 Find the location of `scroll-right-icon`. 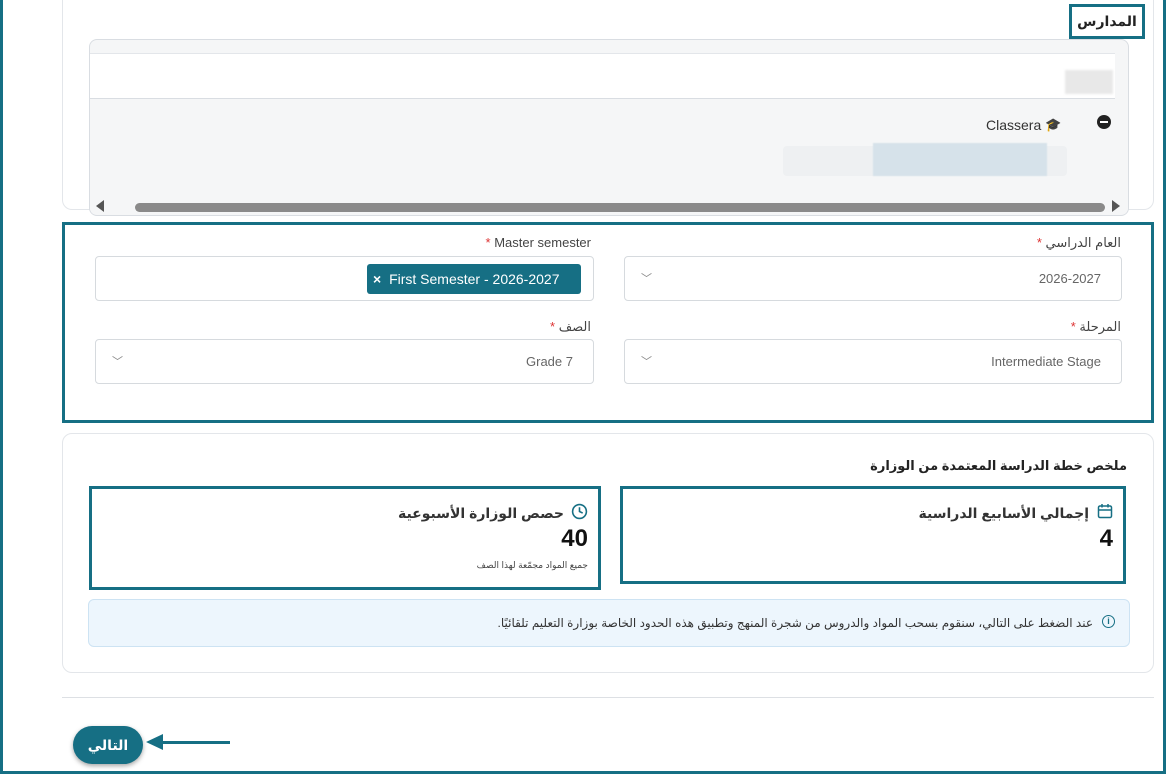

scroll-right-icon is located at coordinates (1116, 206).